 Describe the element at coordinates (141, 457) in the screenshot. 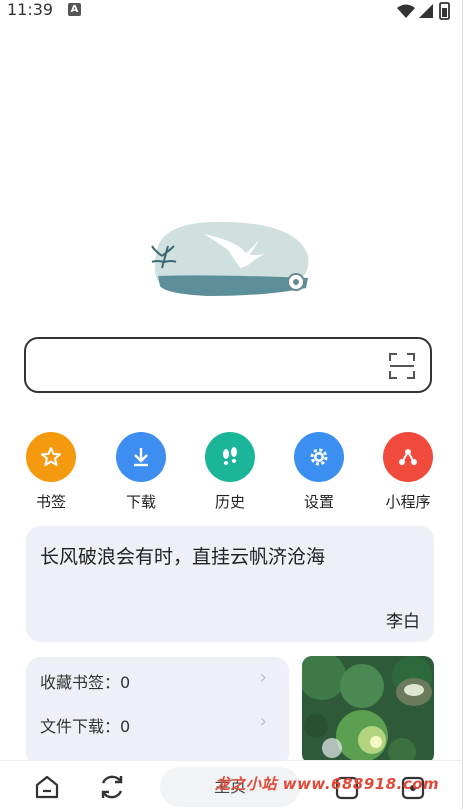

I see `download-icon` at that location.